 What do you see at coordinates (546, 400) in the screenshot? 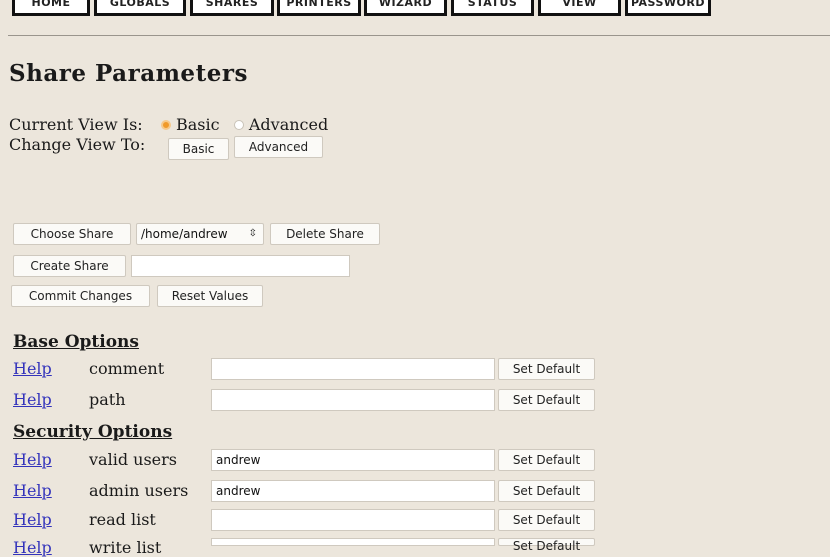
I see `set-default-button-path: Set Default` at bounding box center [546, 400].